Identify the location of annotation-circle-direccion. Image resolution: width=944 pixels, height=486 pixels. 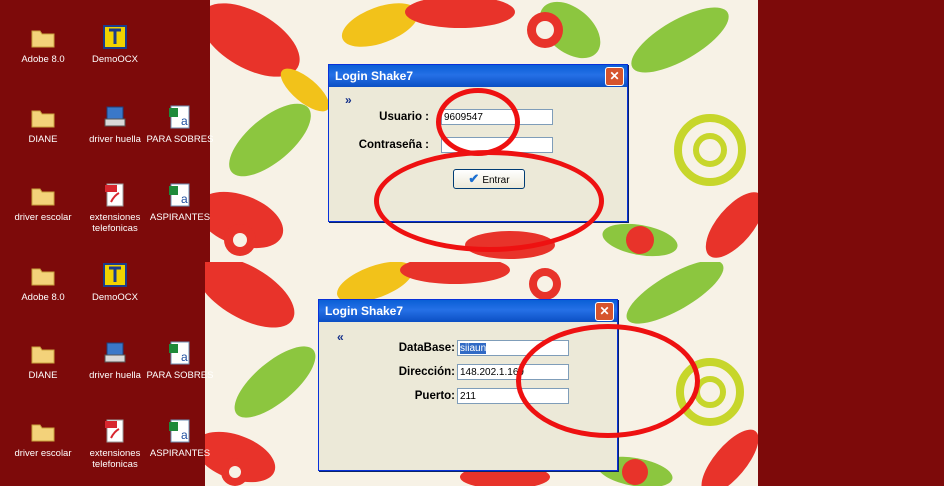
(608, 381).